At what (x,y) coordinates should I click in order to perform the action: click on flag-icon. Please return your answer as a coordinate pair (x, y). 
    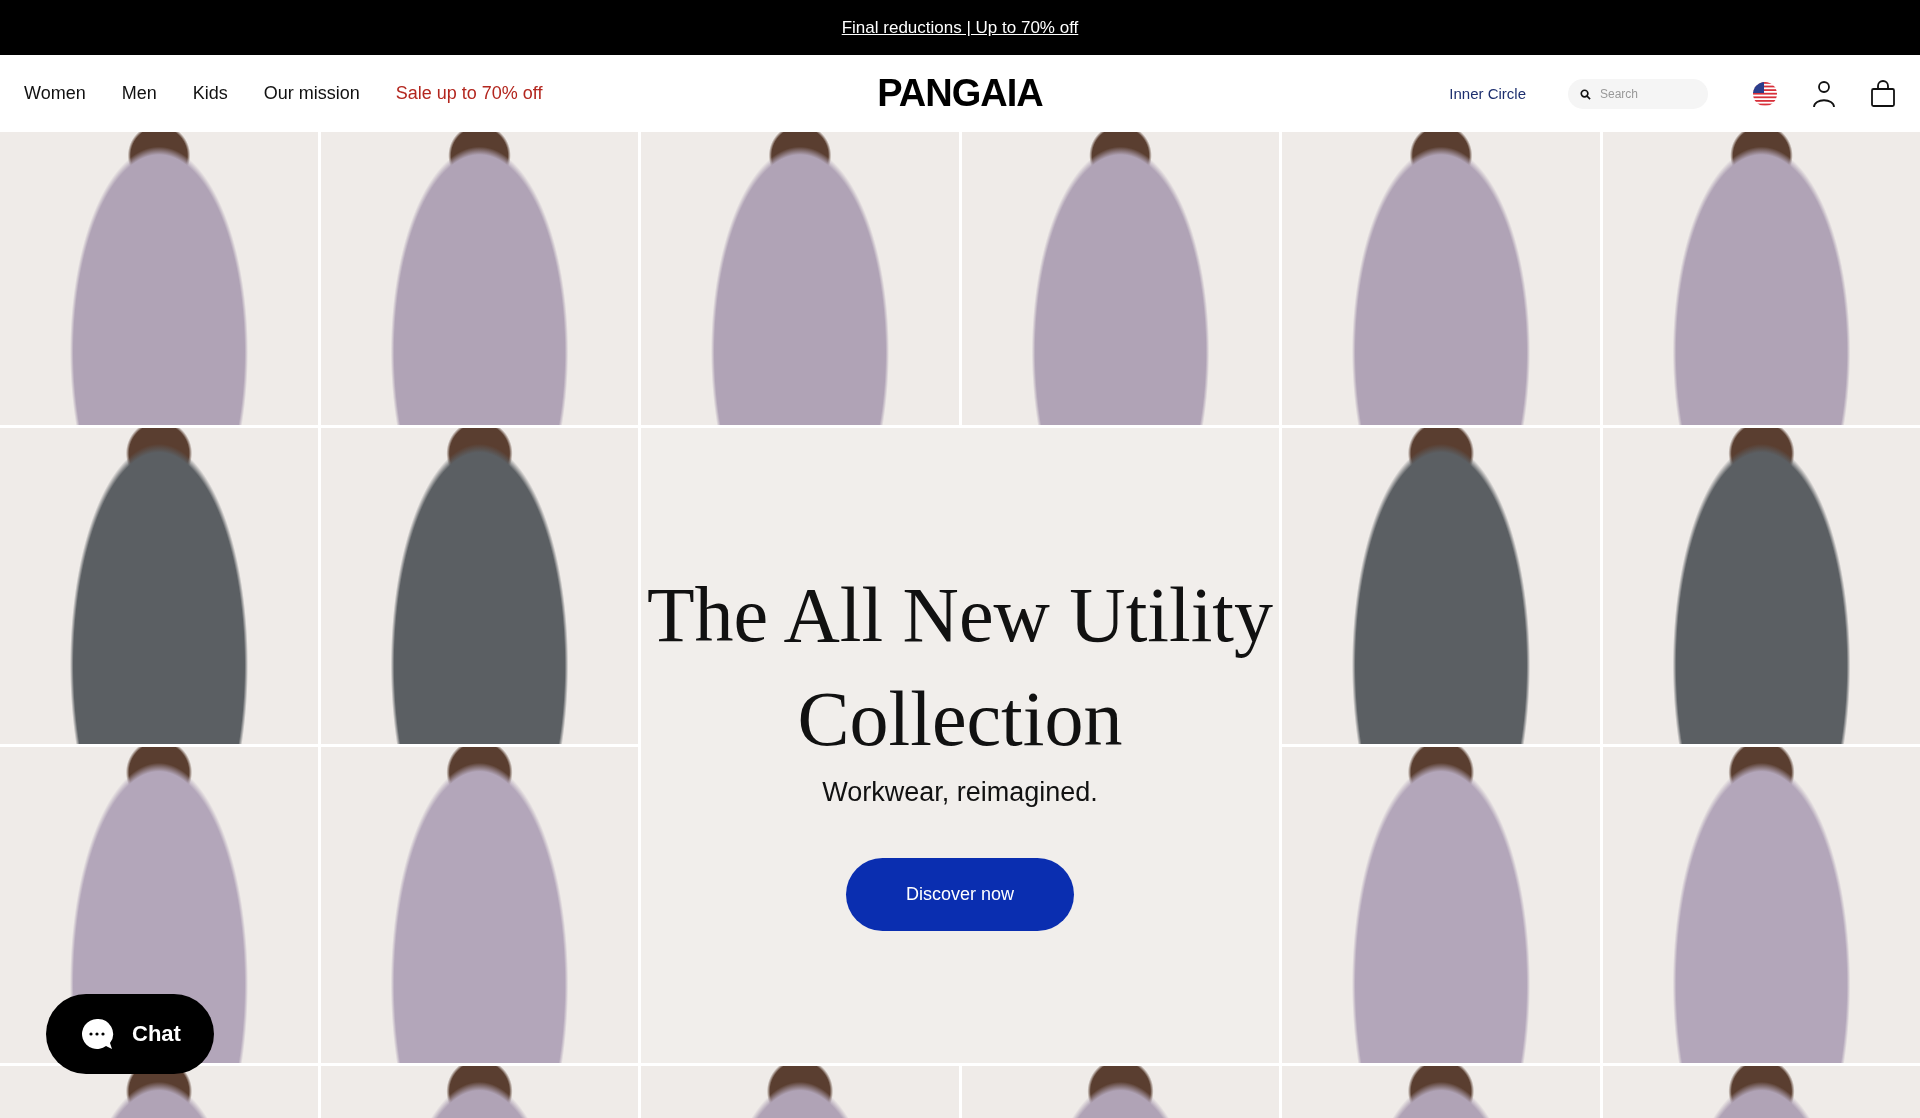
    Looking at the image, I should click on (1765, 93).